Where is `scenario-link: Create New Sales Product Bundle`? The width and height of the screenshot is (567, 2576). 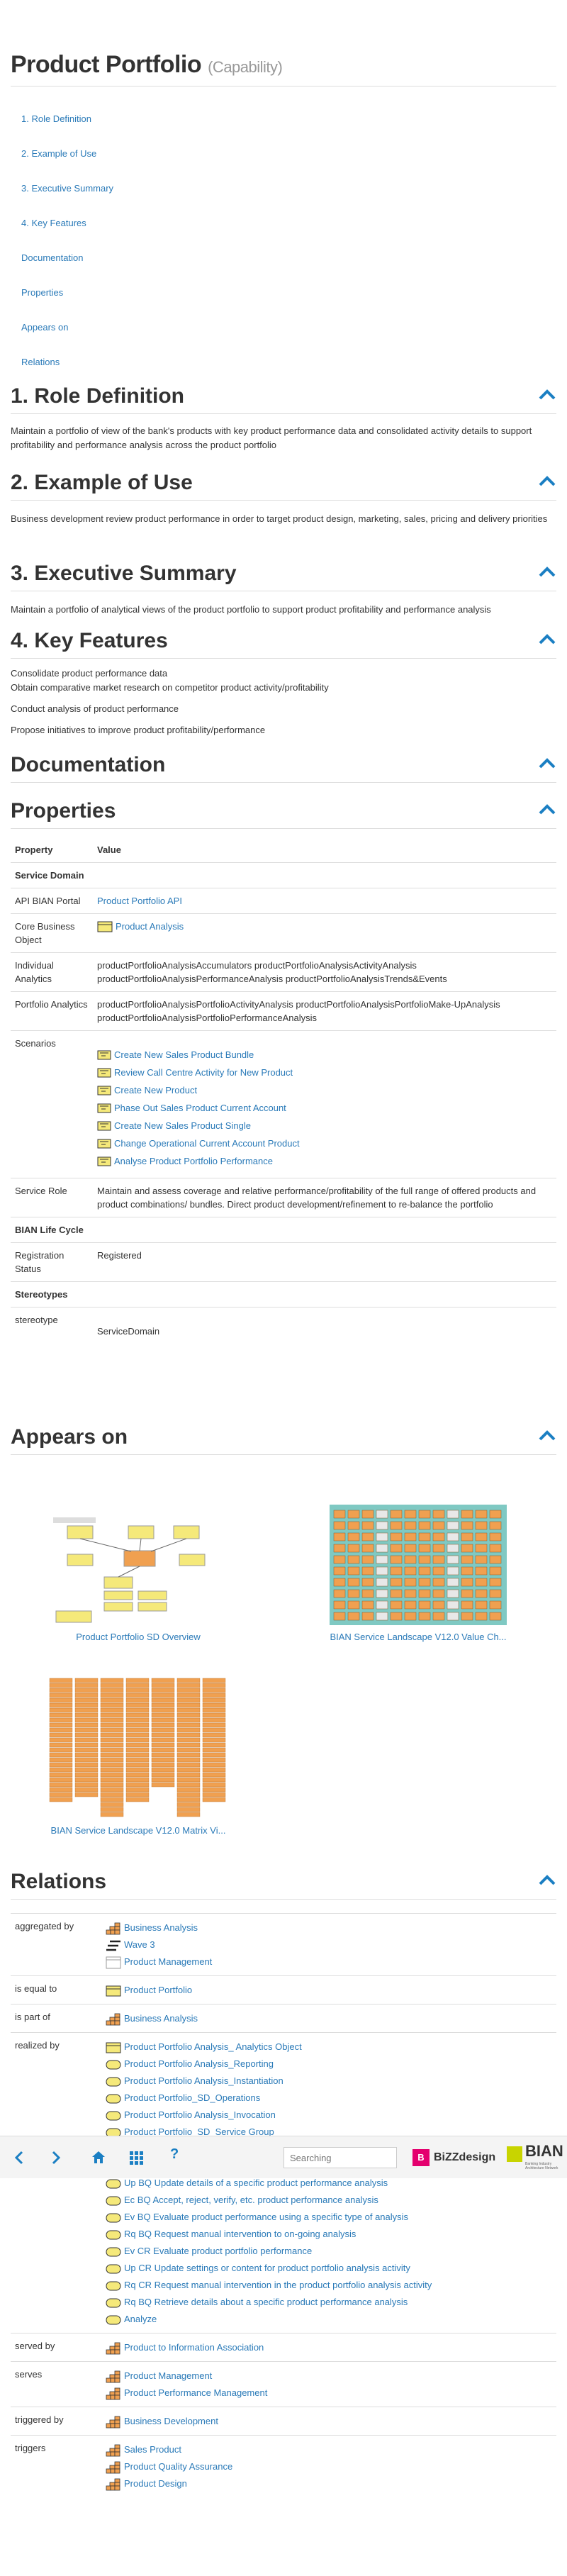 scenario-link: Create New Sales Product Bundle is located at coordinates (184, 1054).